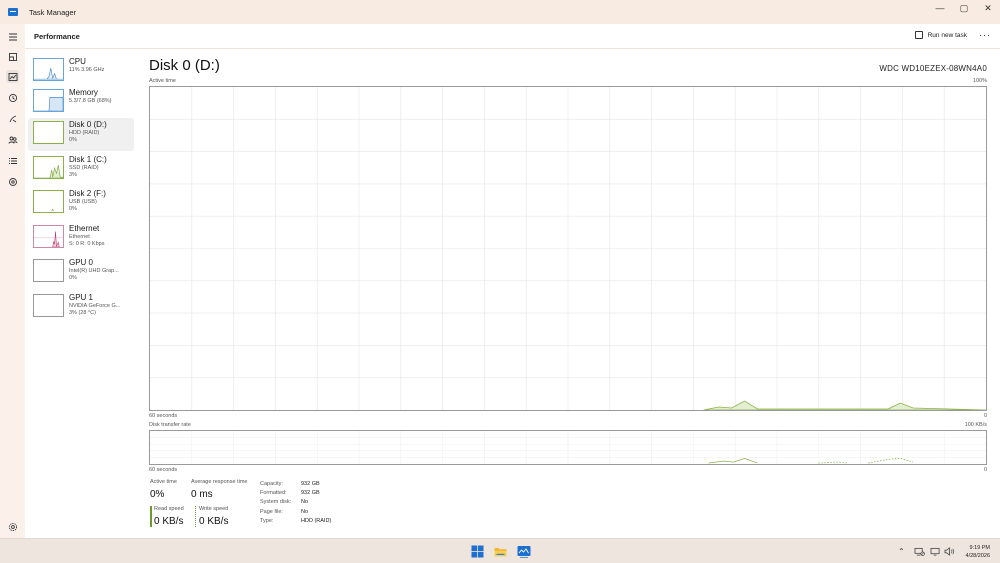  Describe the element at coordinates (169, 509) in the screenshot. I see `read-speed-label: Read speed` at that location.